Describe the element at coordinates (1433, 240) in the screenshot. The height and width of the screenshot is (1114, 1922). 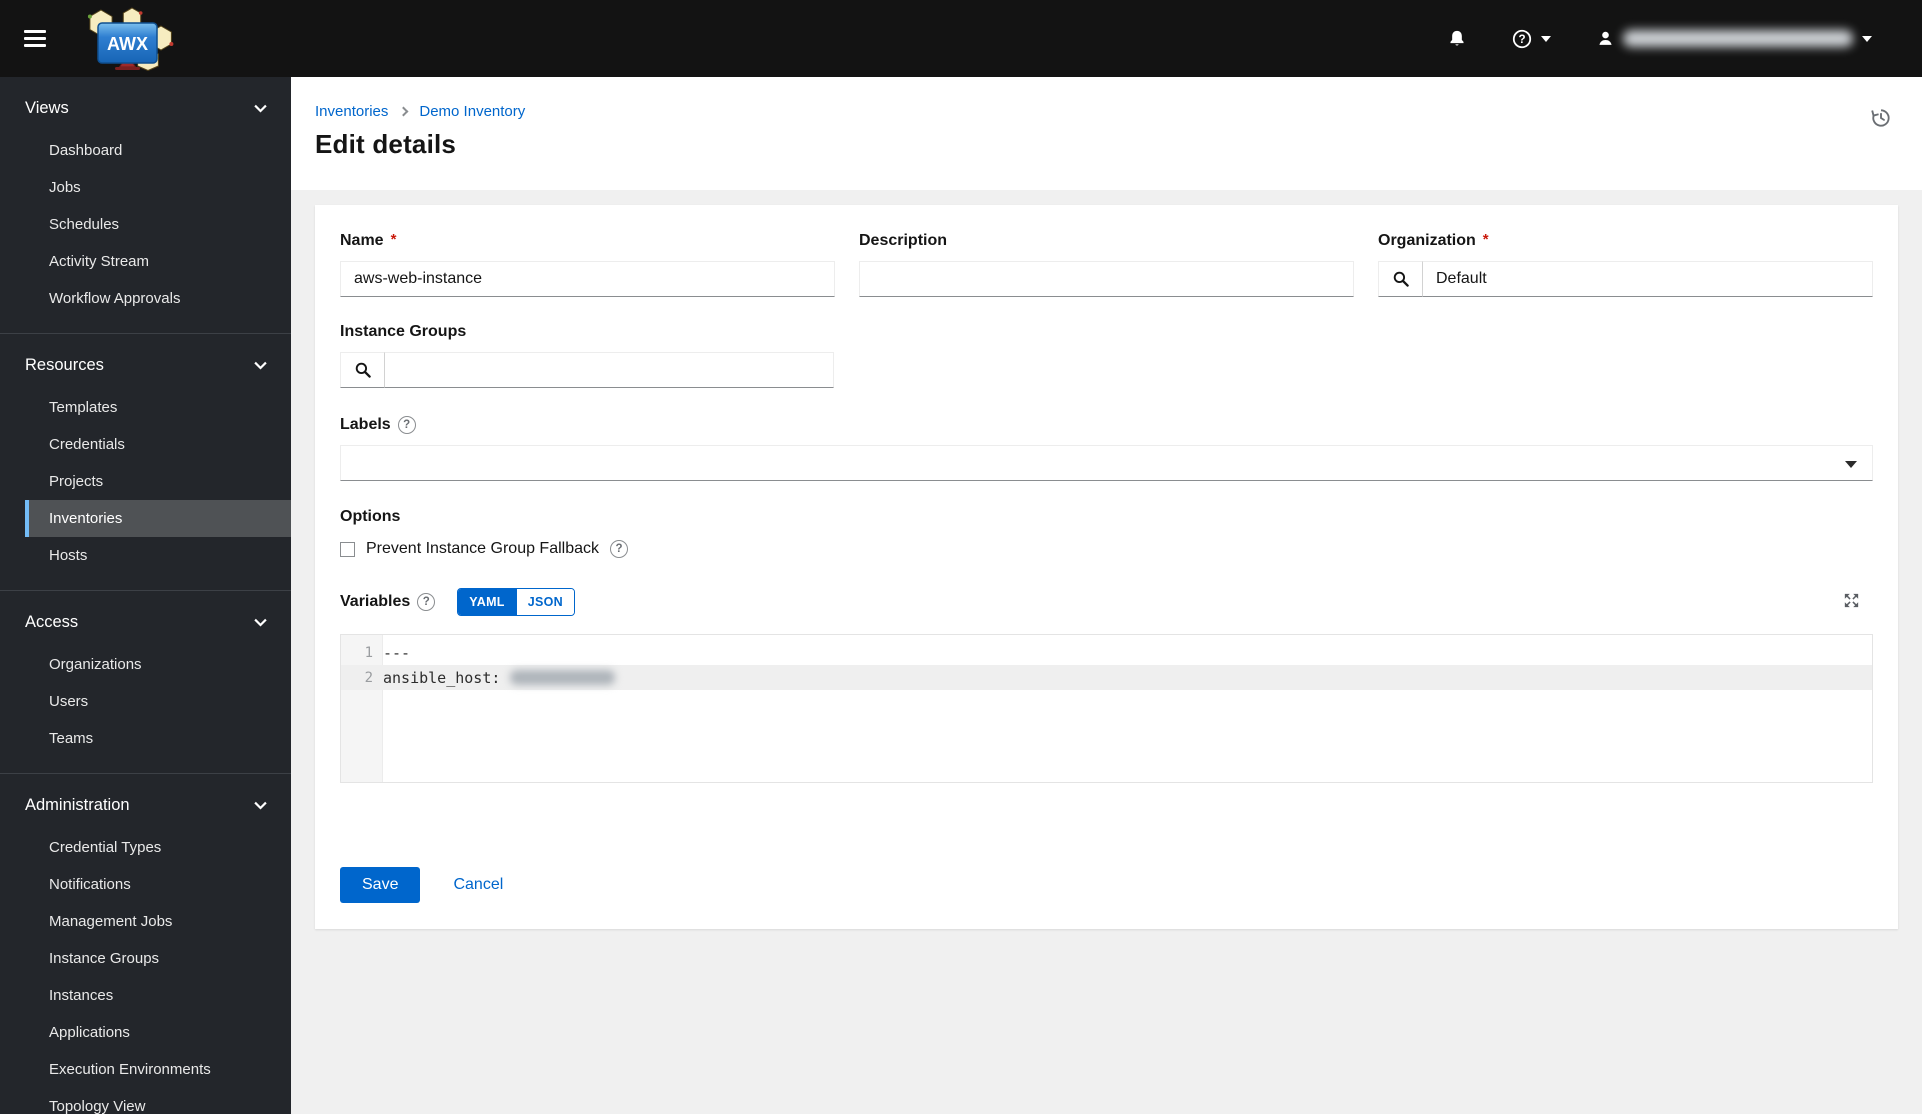
I see `organization-label: Organization *` at that location.